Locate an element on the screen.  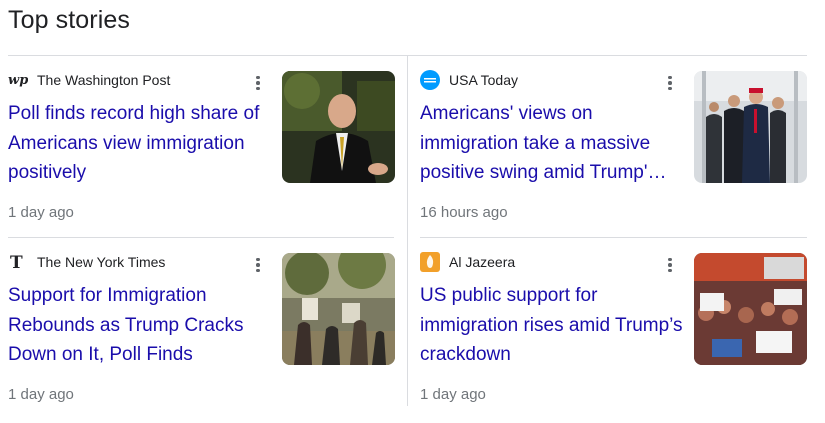
source-link: wp The Washington Post is located at coordinates (89, 80).